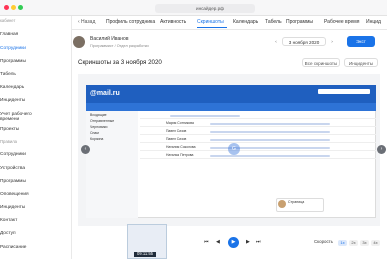  Describe the element at coordinates (85, 149) in the screenshot. I see `prev-screenshot-button: ‹` at that location.